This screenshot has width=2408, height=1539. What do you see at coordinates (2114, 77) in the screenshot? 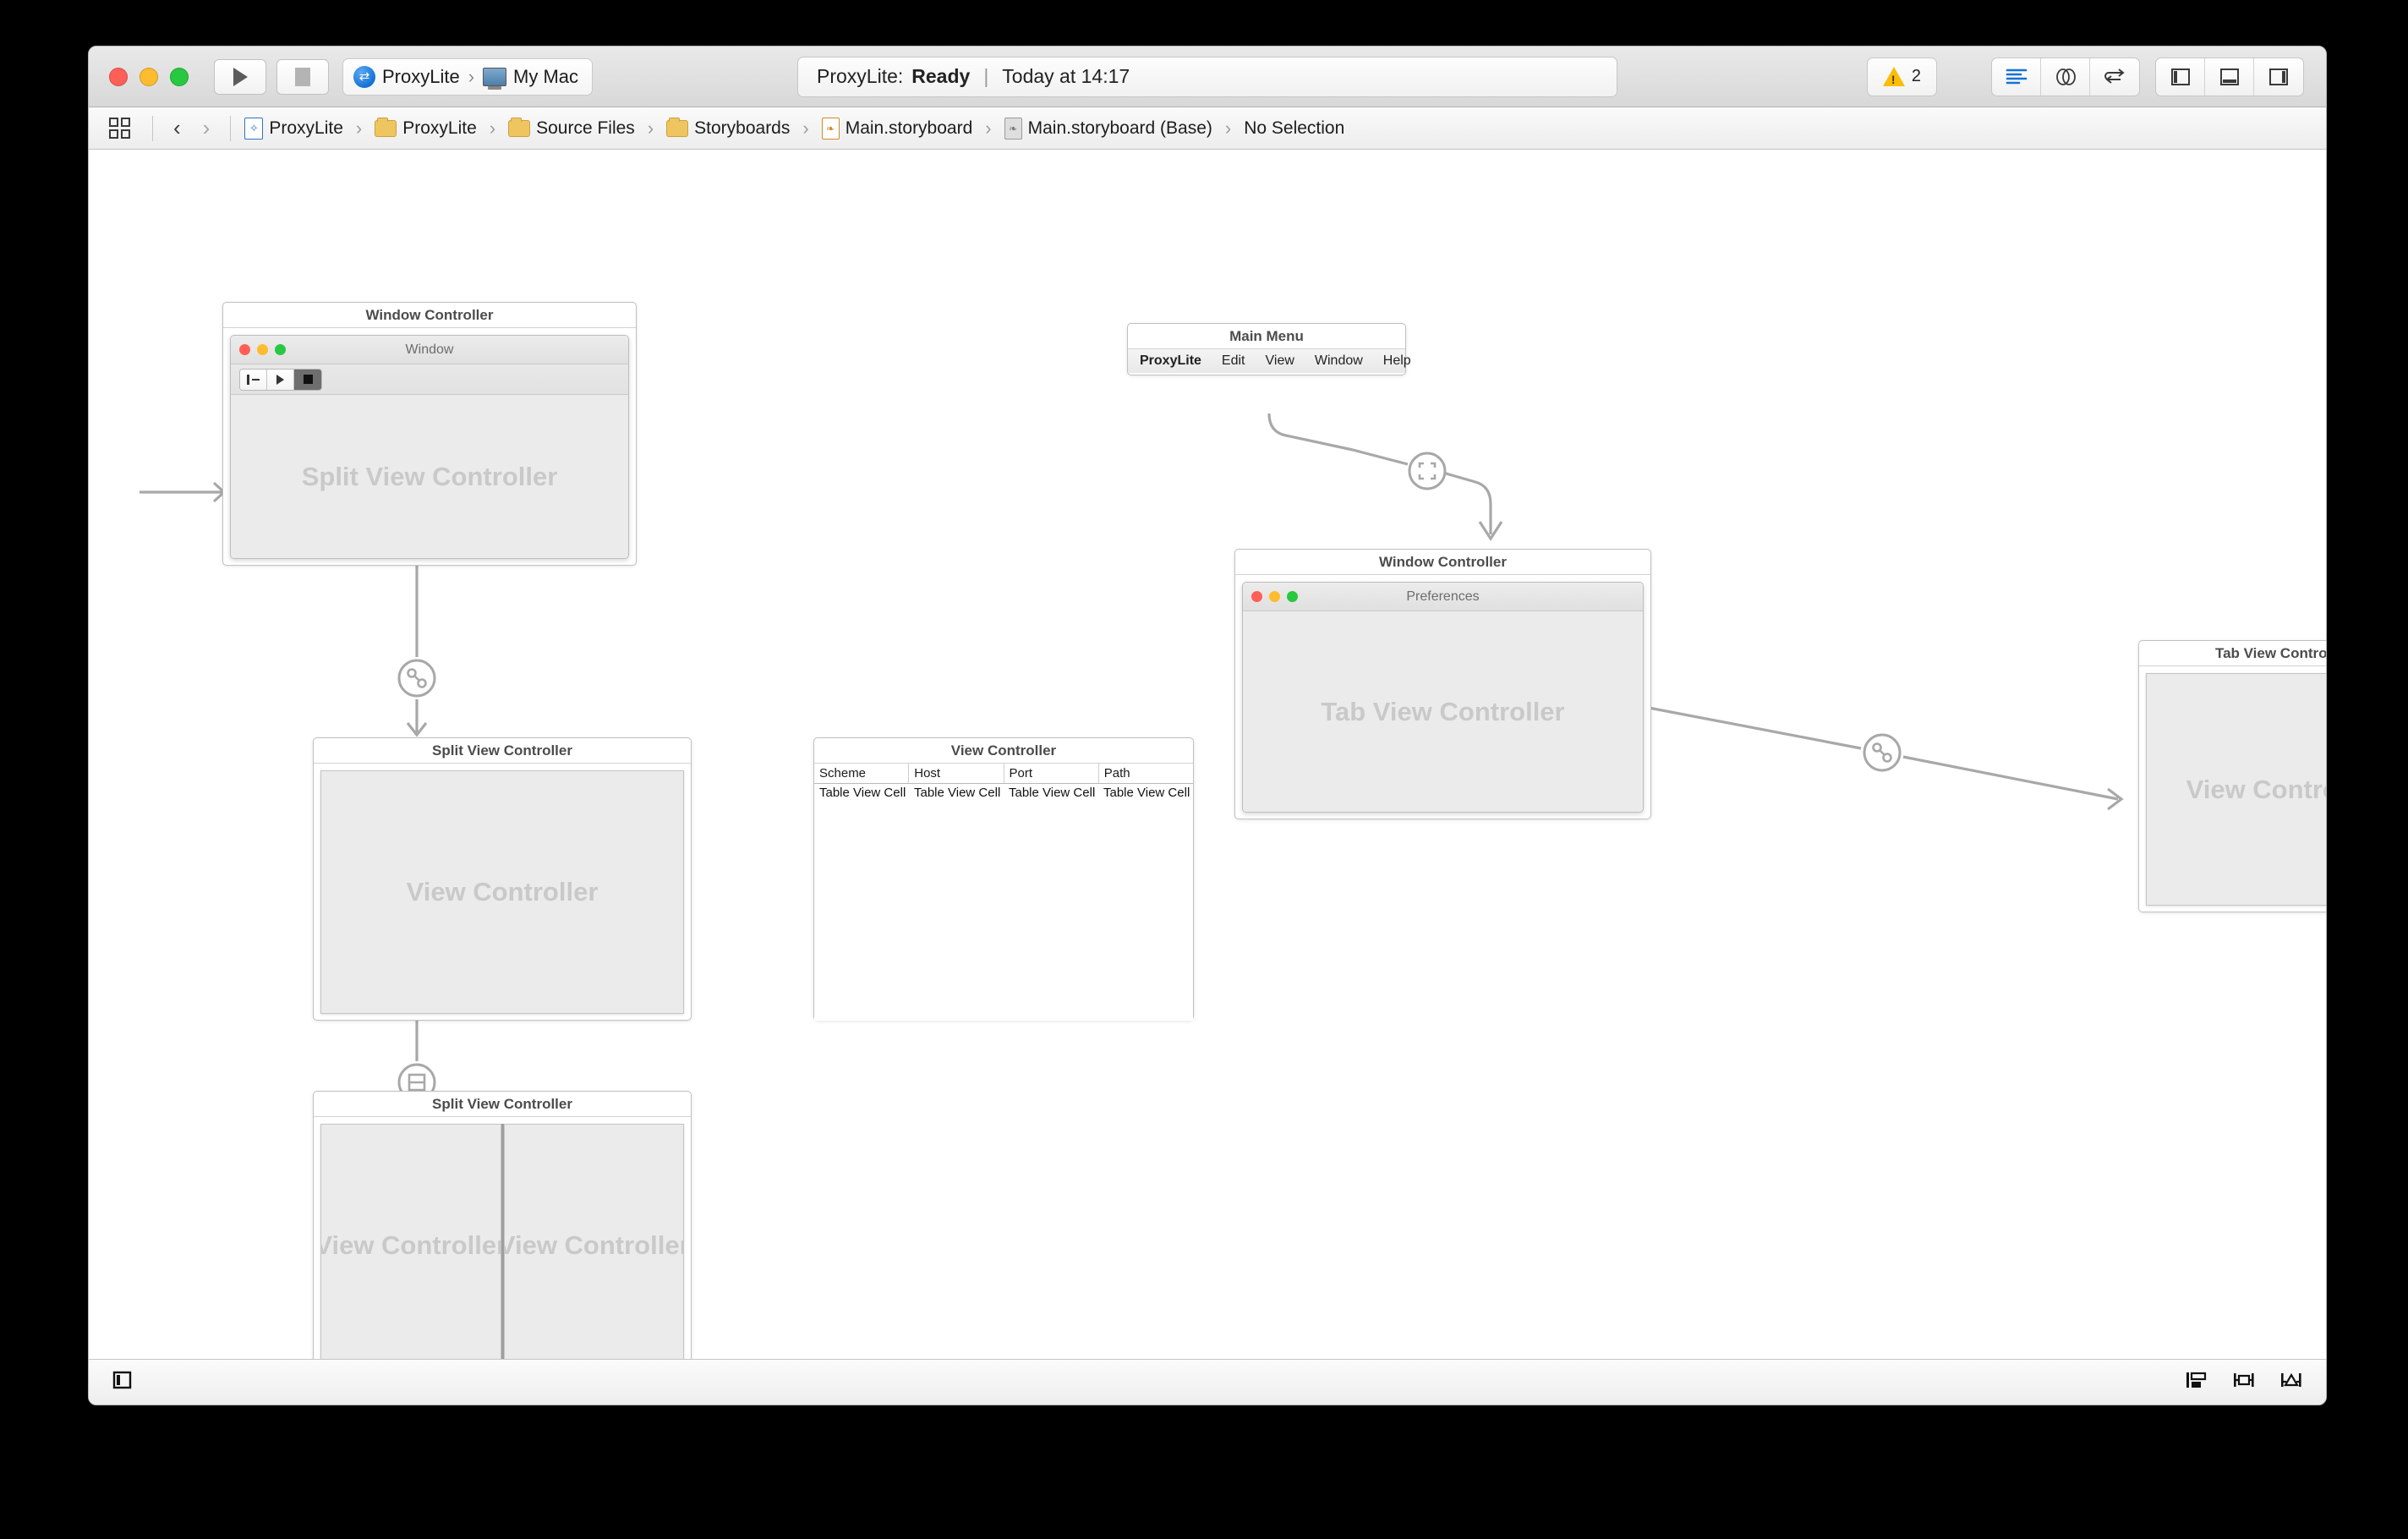
I see `version-editor-button` at bounding box center [2114, 77].